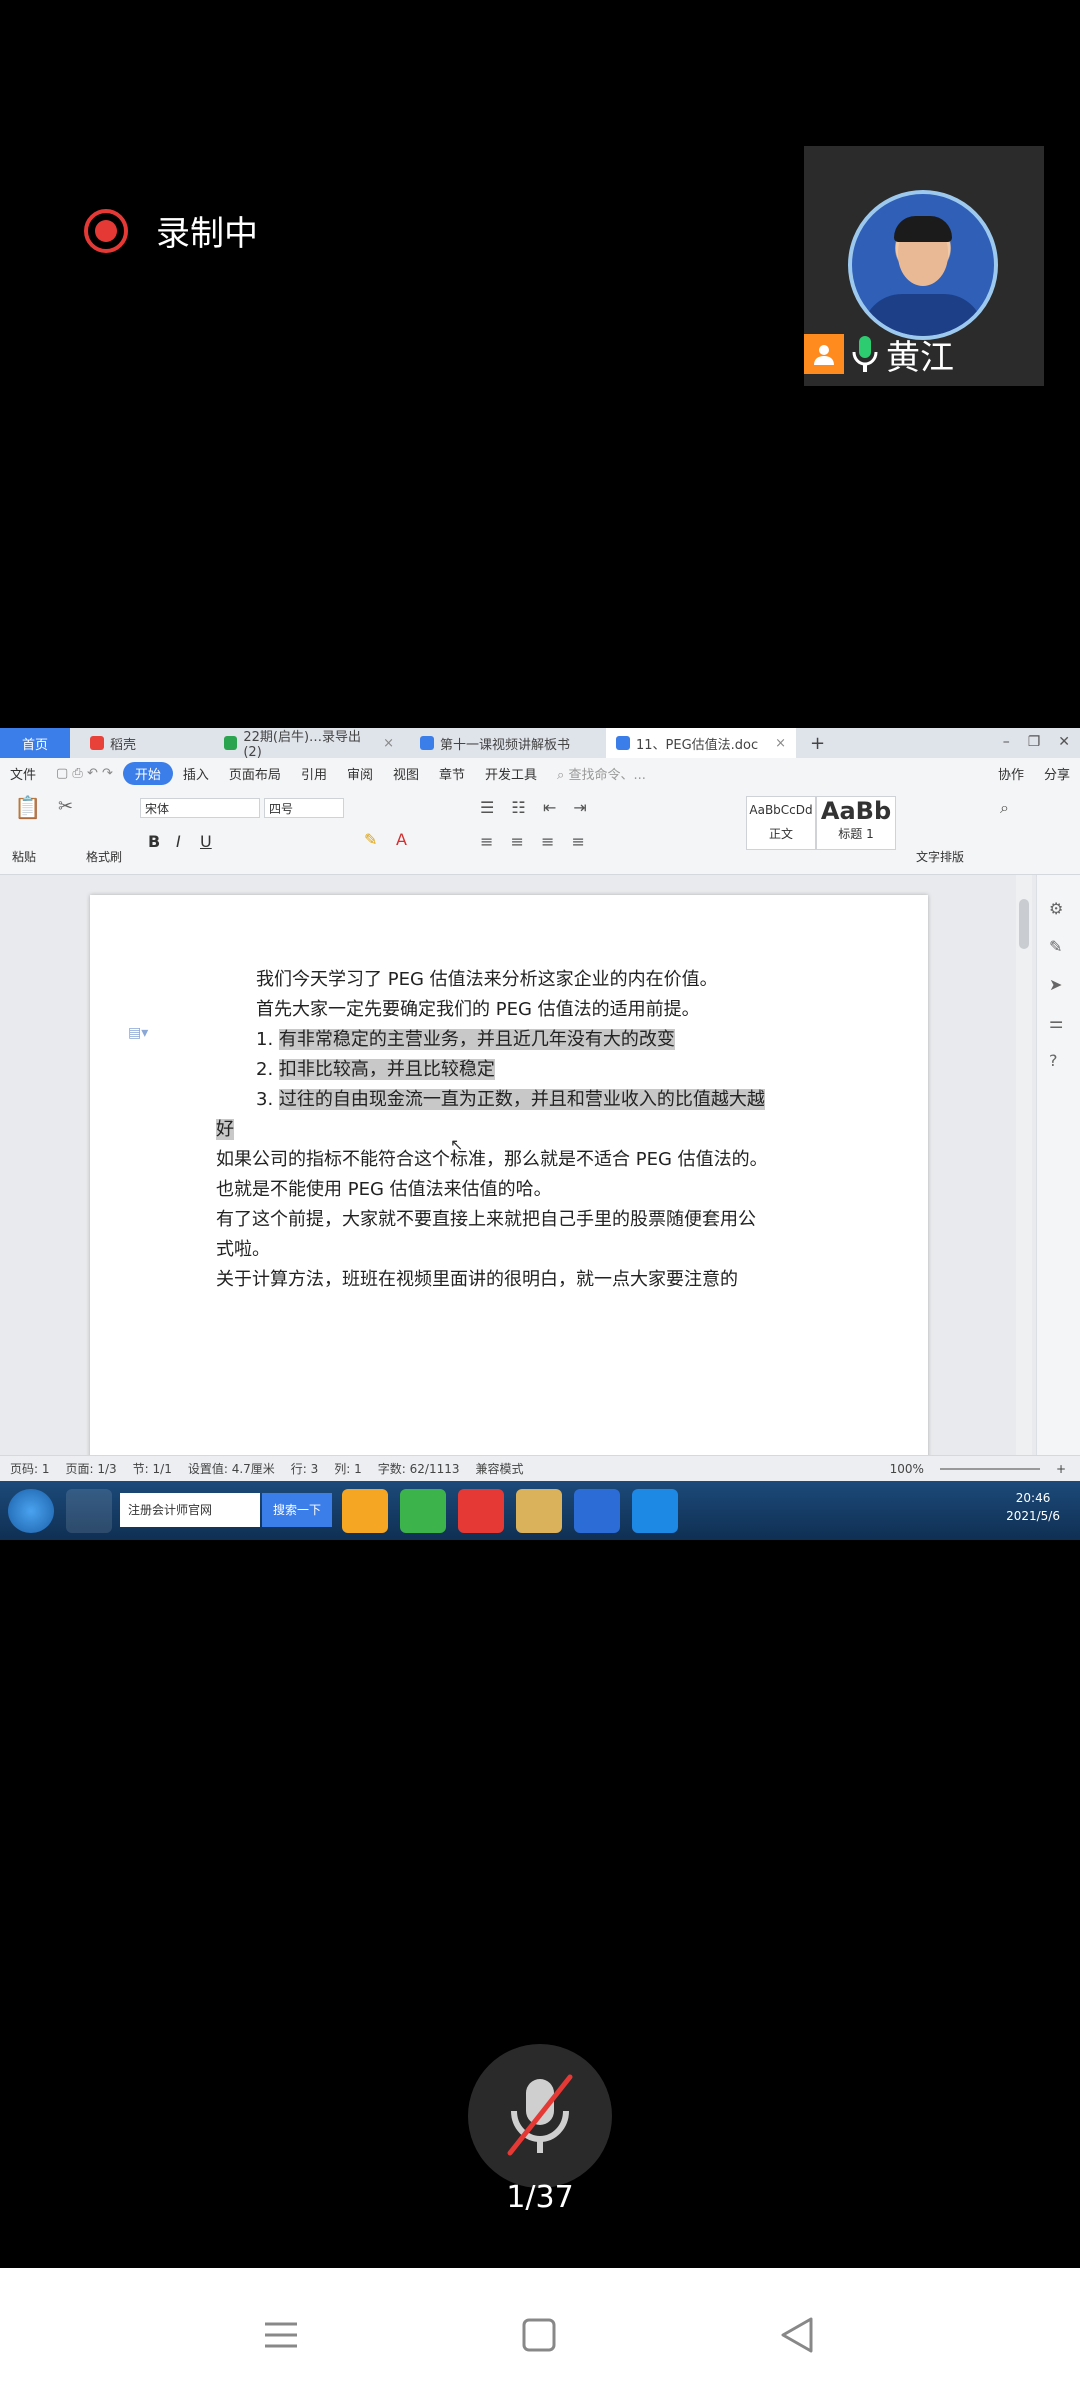  Describe the element at coordinates (989, 1468) in the screenshot. I see `zoom-slider` at that location.